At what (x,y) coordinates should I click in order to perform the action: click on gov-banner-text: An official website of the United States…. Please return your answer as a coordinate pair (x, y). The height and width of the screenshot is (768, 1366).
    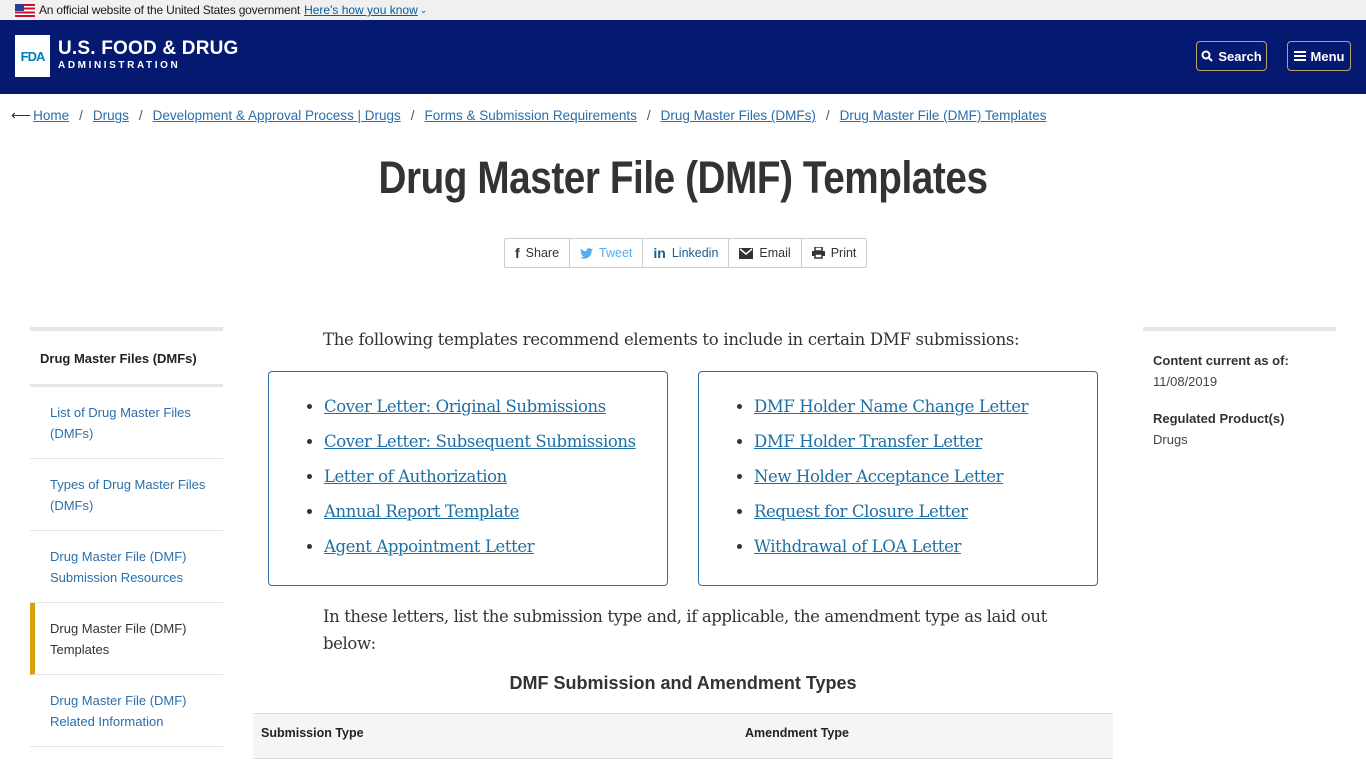
    Looking at the image, I should click on (170, 10).